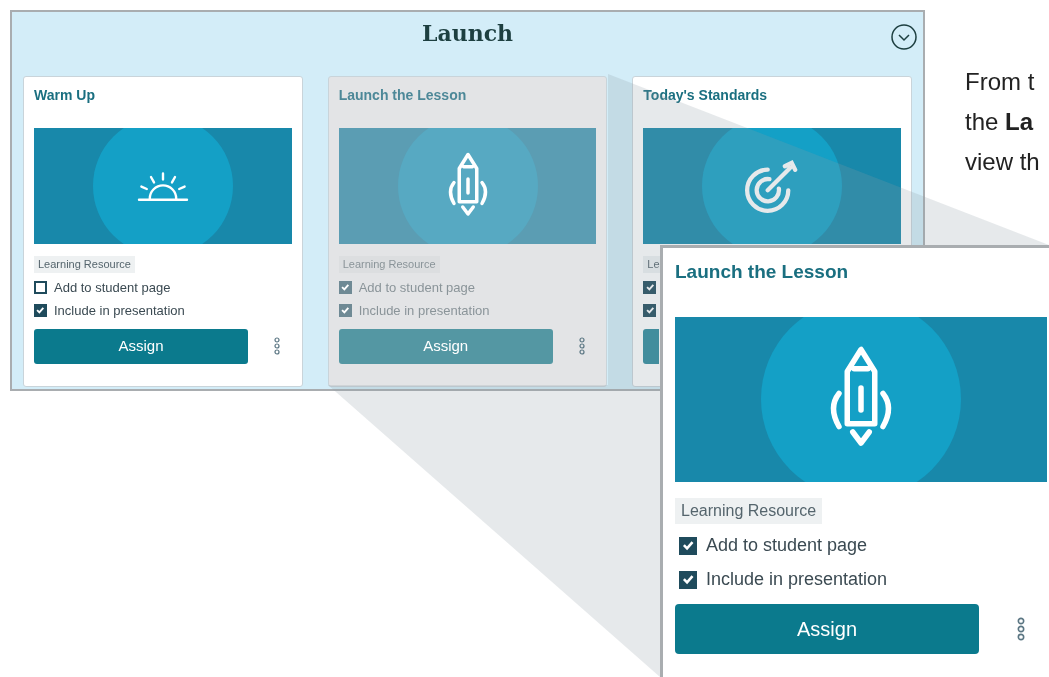 The image size is (1049, 677). What do you see at coordinates (705, 95) in the screenshot?
I see `card-title: Today's Standards` at bounding box center [705, 95].